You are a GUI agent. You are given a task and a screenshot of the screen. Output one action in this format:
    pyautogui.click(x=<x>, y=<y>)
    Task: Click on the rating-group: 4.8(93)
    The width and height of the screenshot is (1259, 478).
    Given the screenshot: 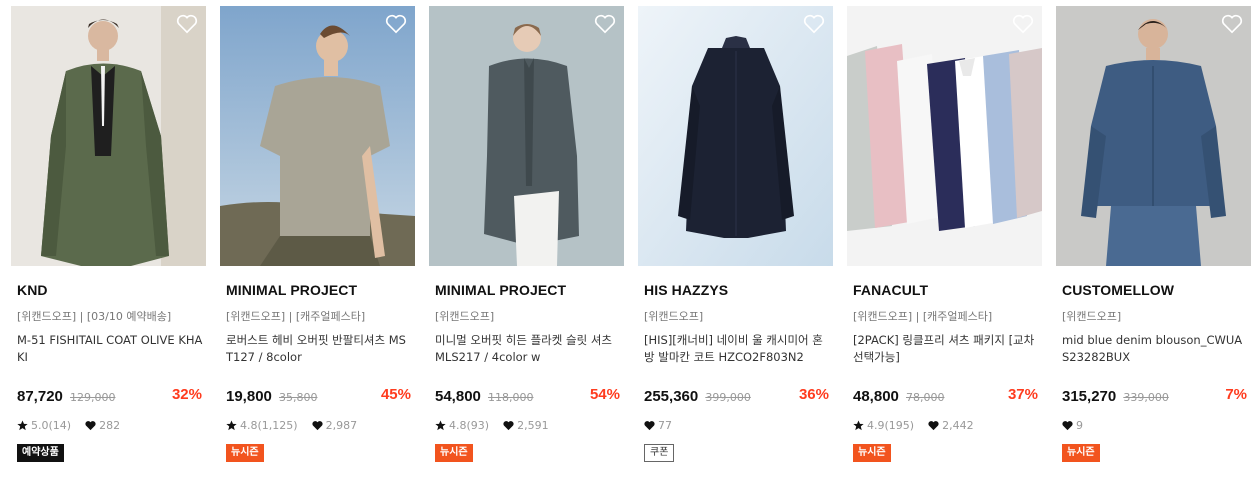 What is the action you would take?
    pyautogui.click(x=462, y=425)
    